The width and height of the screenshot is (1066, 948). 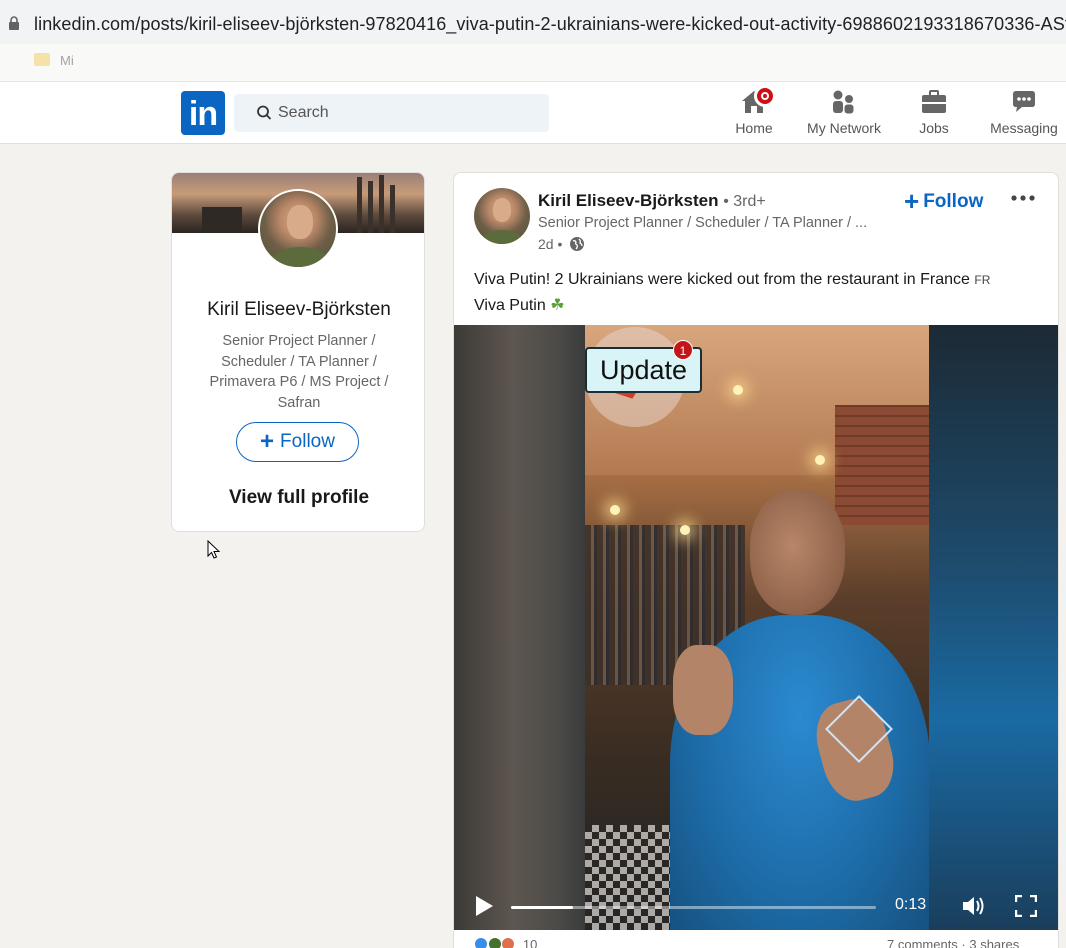 I want to click on nav-item-label: Messaging, so click(x=1024, y=128).